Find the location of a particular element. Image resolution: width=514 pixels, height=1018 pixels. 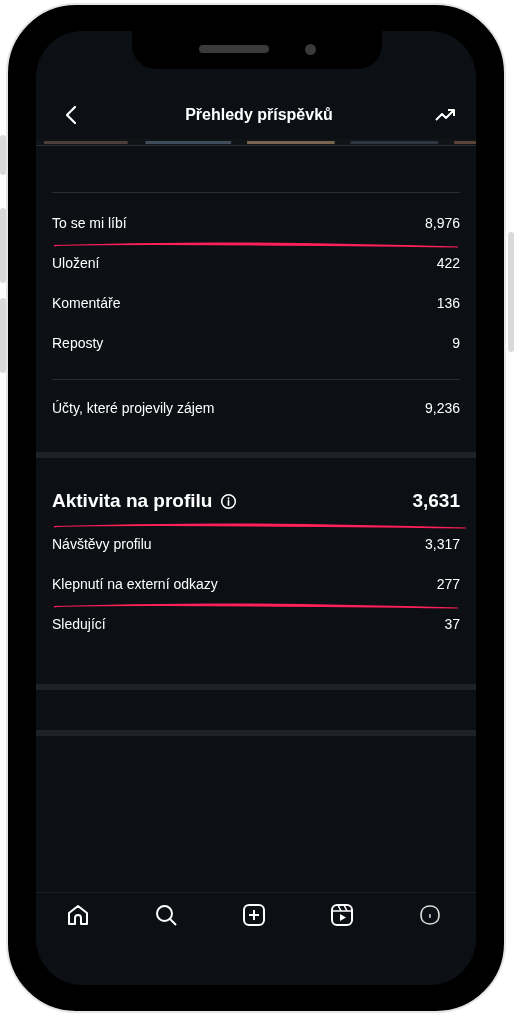

metric-value: 3,317 is located at coordinates (442, 544).